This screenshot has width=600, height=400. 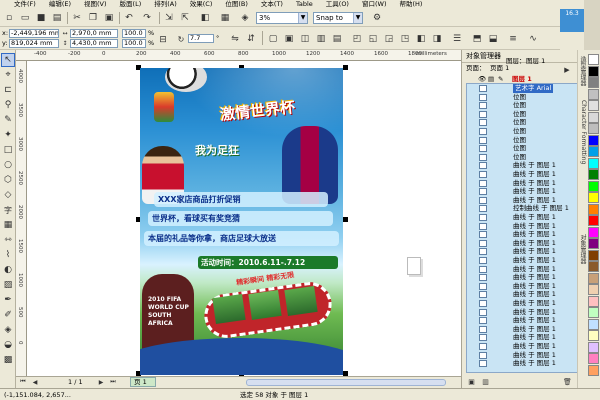 What do you see at coordinates (321, 39) in the screenshot?
I see `combine-icon: ▥` at bounding box center [321, 39].